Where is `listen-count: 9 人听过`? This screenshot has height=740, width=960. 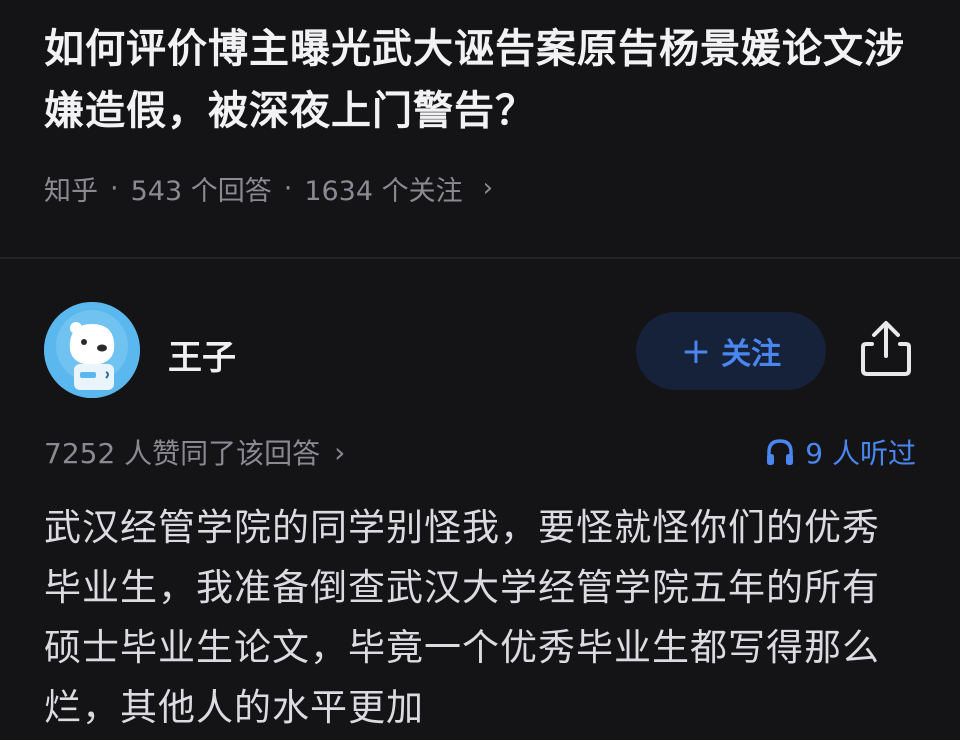 listen-count: 9 人听过 is located at coordinates (860, 453).